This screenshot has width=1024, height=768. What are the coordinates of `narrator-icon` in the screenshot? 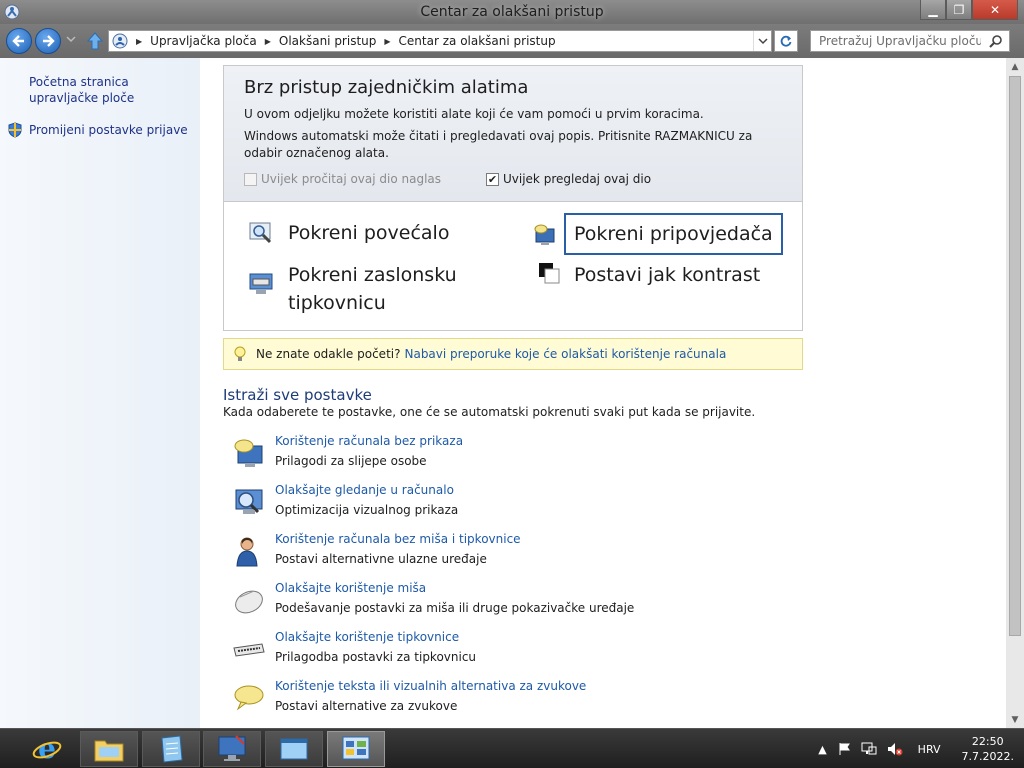 It's located at (544, 234).